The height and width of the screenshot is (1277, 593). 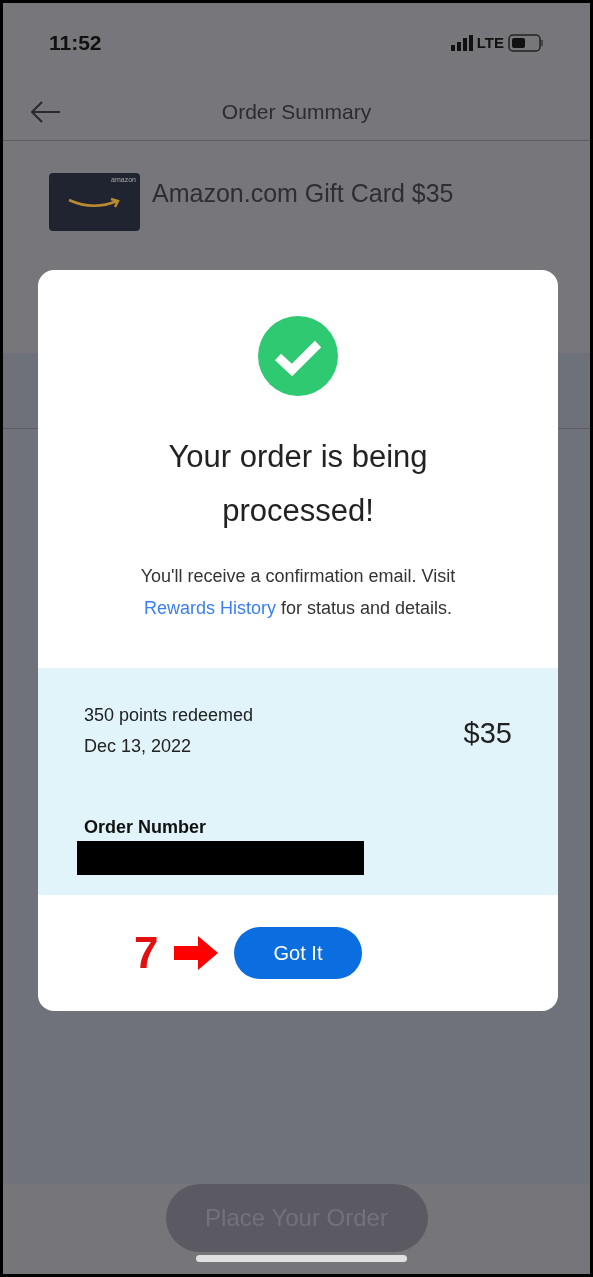 What do you see at coordinates (461, 43) in the screenshot?
I see `signal-icon` at bounding box center [461, 43].